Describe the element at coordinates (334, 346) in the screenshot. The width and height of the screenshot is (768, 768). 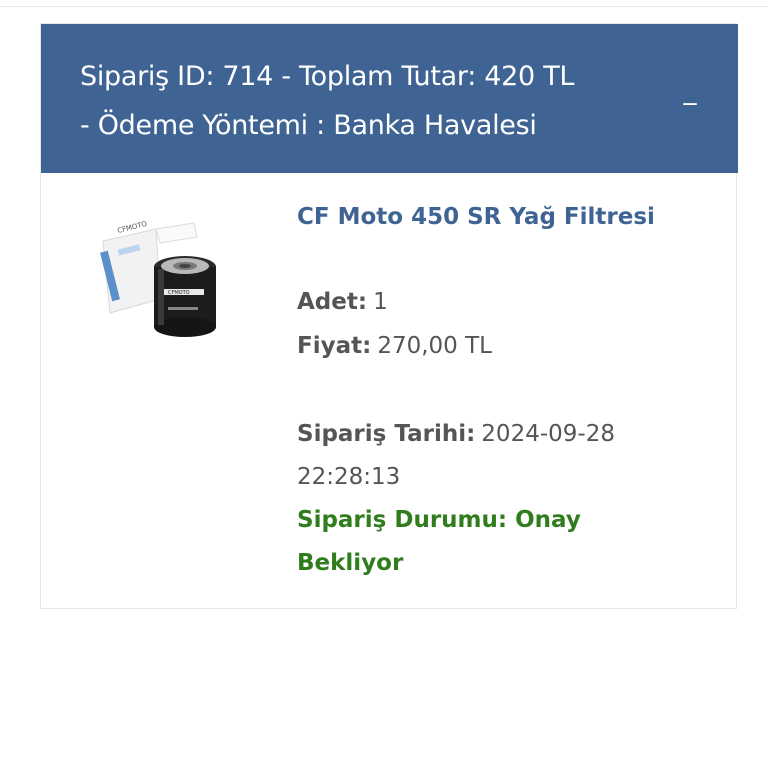
I see `price-label: Fiyat:` at that location.